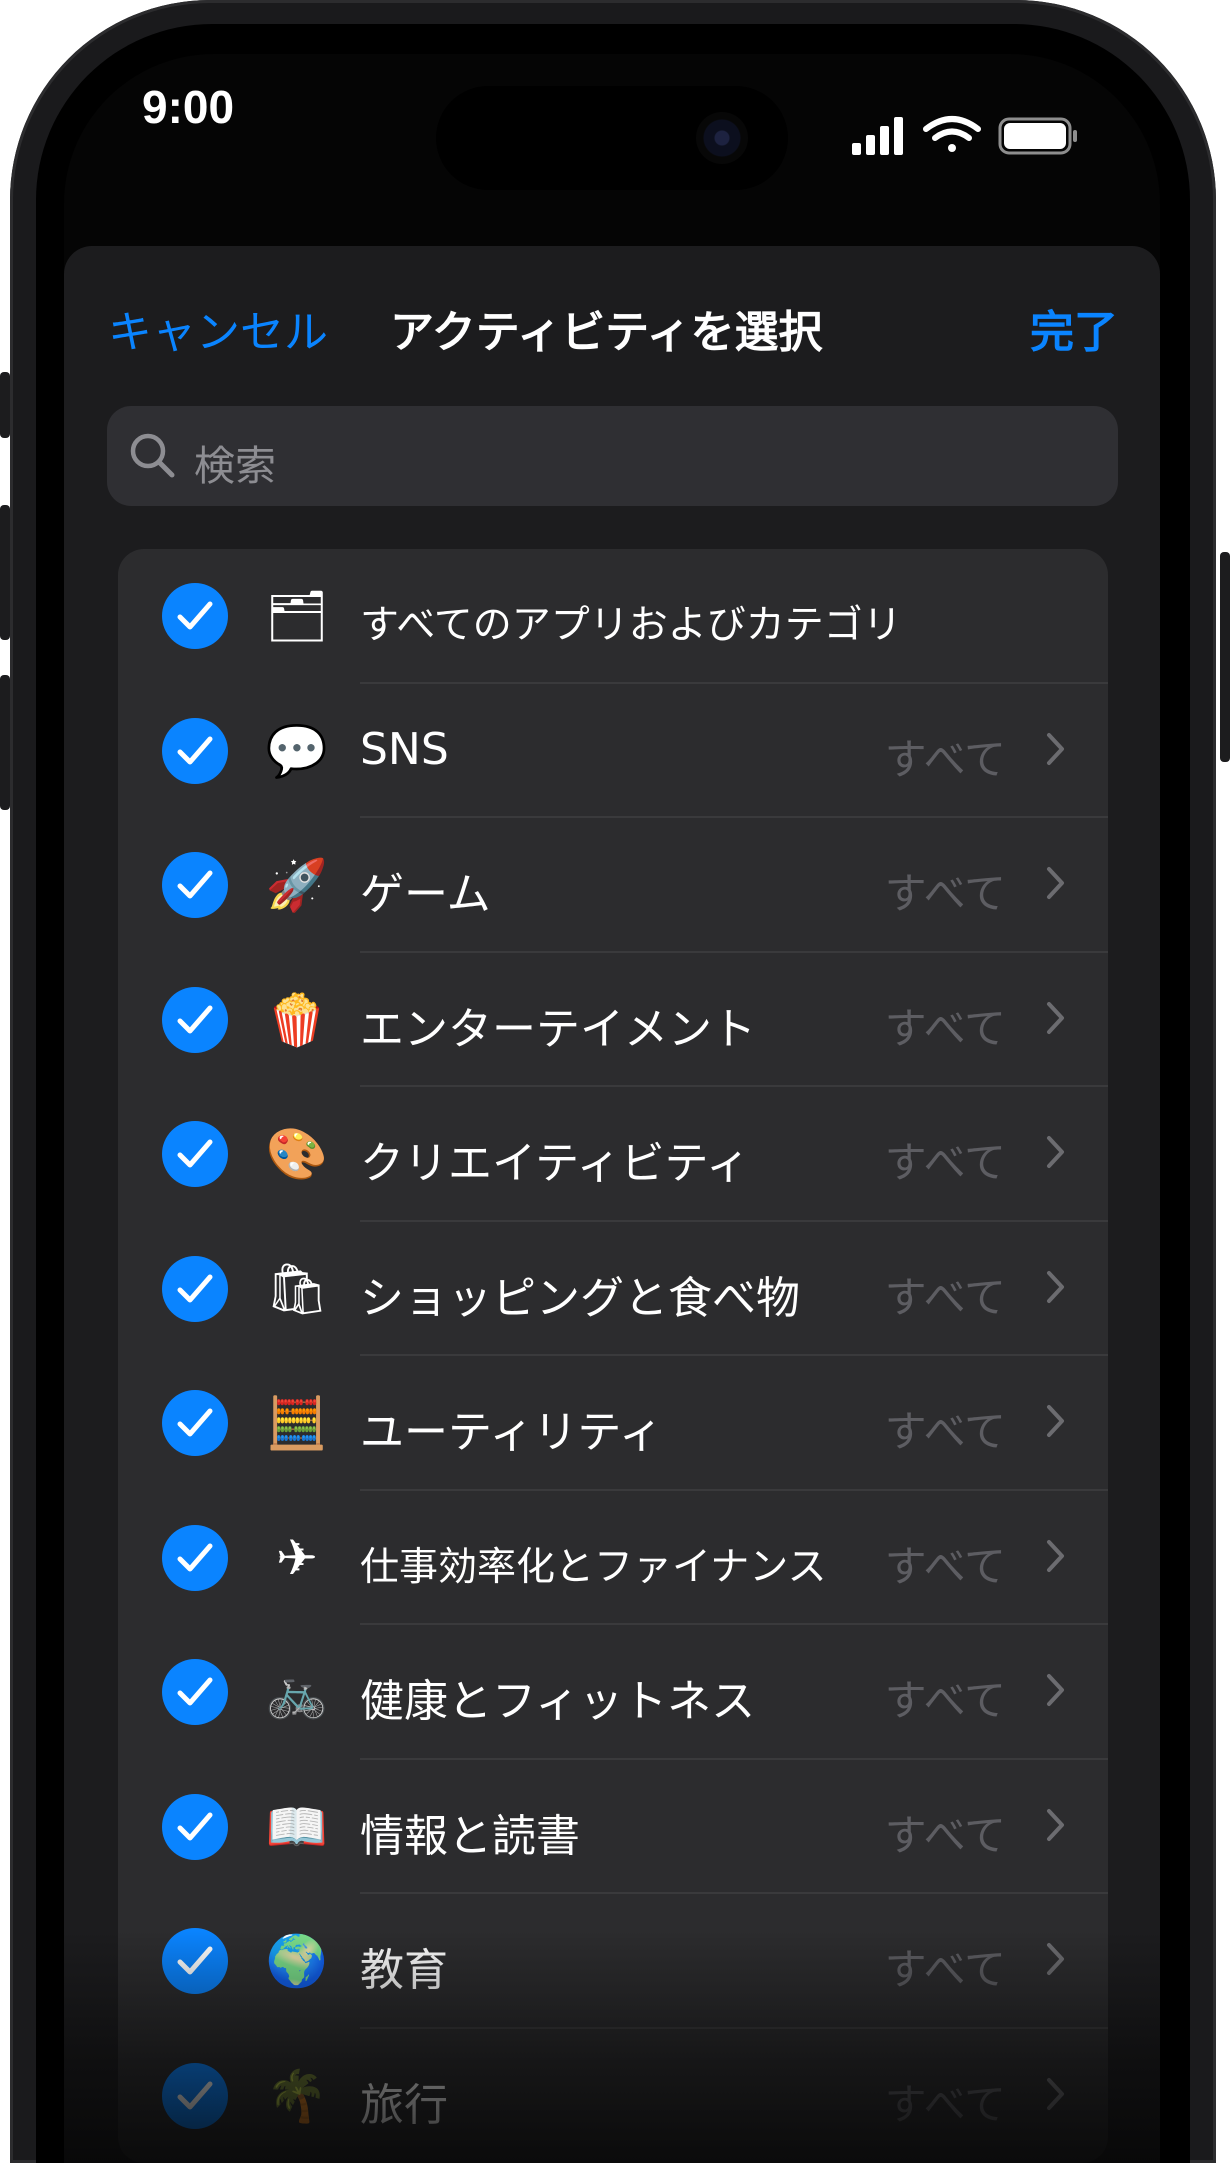 The height and width of the screenshot is (2163, 1230). I want to click on chat-bubbles-icon: 💬, so click(297, 750).